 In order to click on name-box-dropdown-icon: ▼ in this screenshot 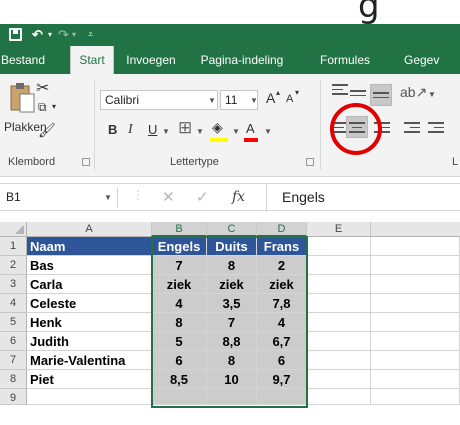, I will do `click(108, 197)`.